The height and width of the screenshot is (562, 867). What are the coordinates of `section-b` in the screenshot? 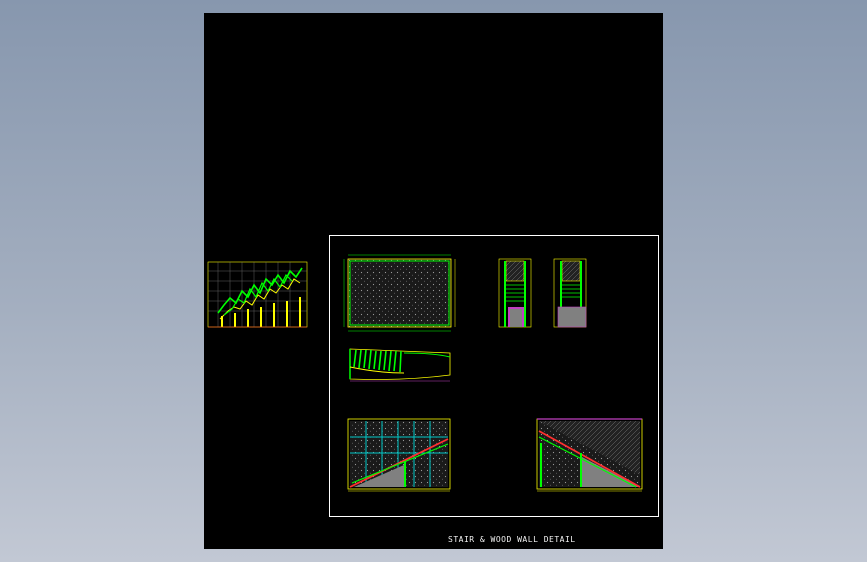 It's located at (570, 293).